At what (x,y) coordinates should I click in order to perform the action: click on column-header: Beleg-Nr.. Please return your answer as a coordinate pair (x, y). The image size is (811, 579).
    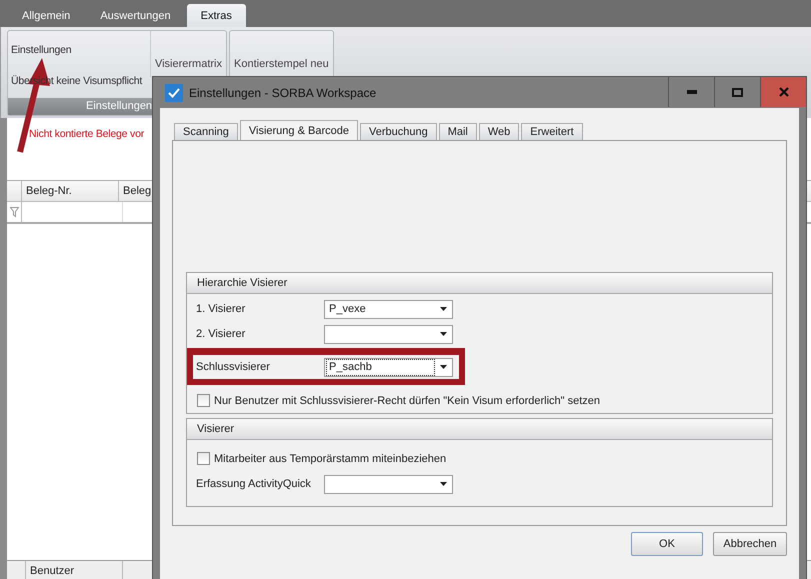
    Looking at the image, I should click on (70, 191).